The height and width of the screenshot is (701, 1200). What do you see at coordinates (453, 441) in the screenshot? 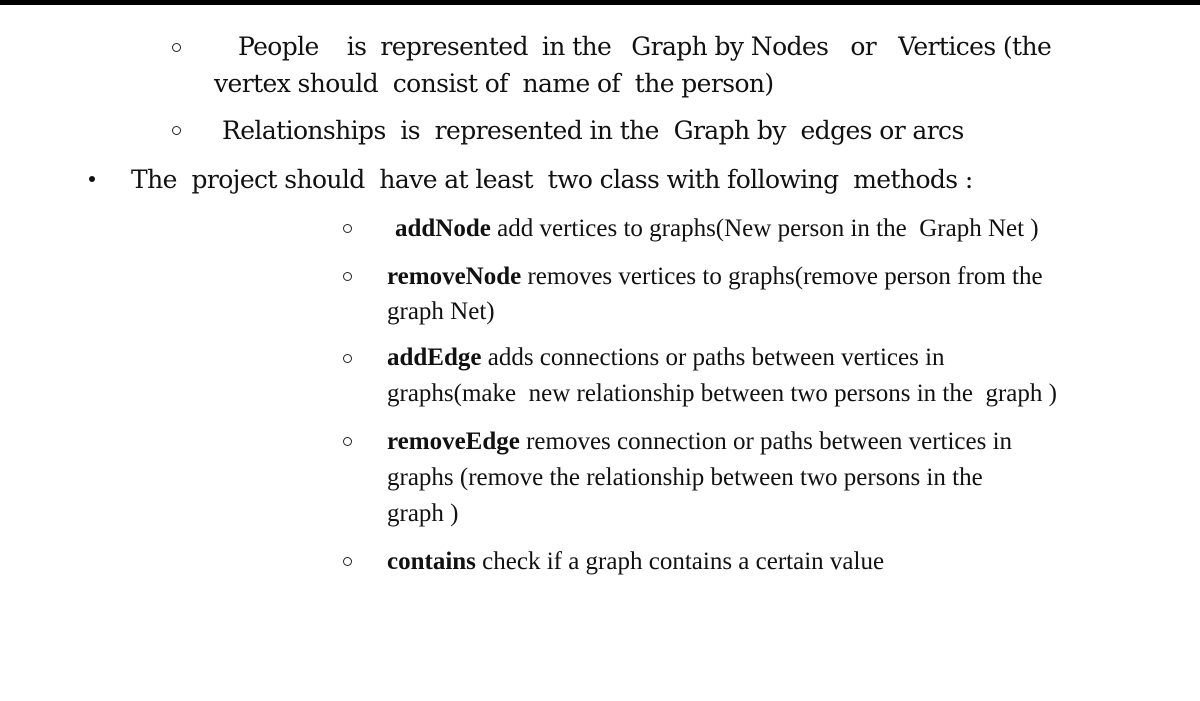
I see `method-name: removeEdge` at bounding box center [453, 441].